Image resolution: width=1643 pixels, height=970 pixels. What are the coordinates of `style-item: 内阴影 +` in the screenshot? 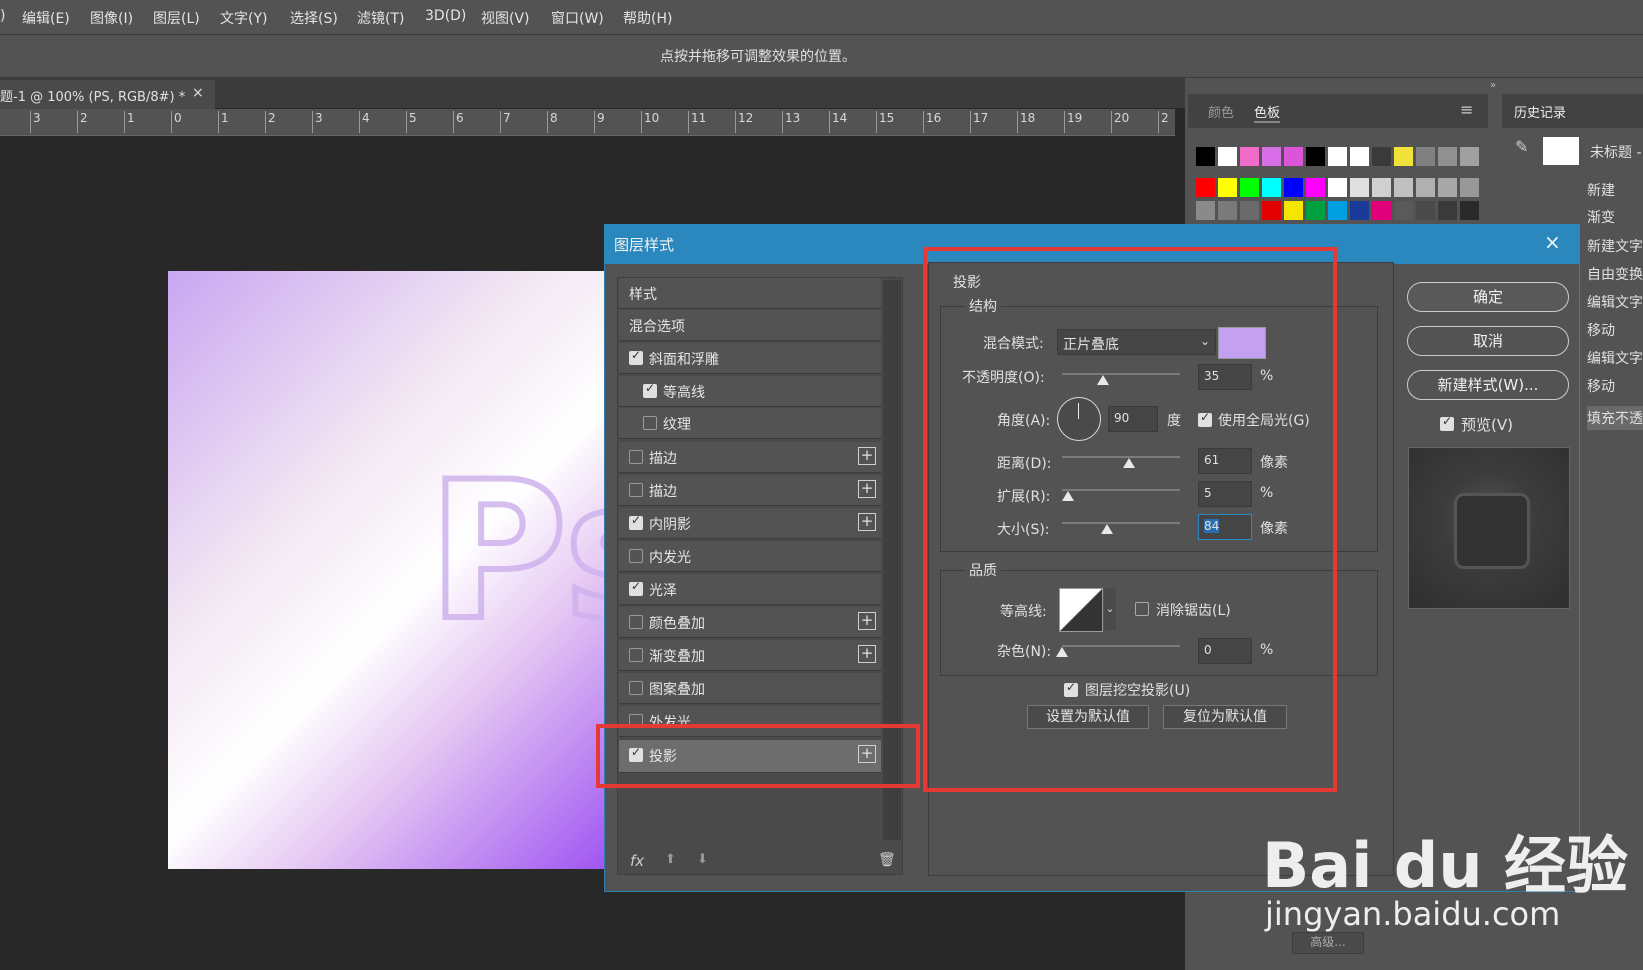 It's located at (750, 523).